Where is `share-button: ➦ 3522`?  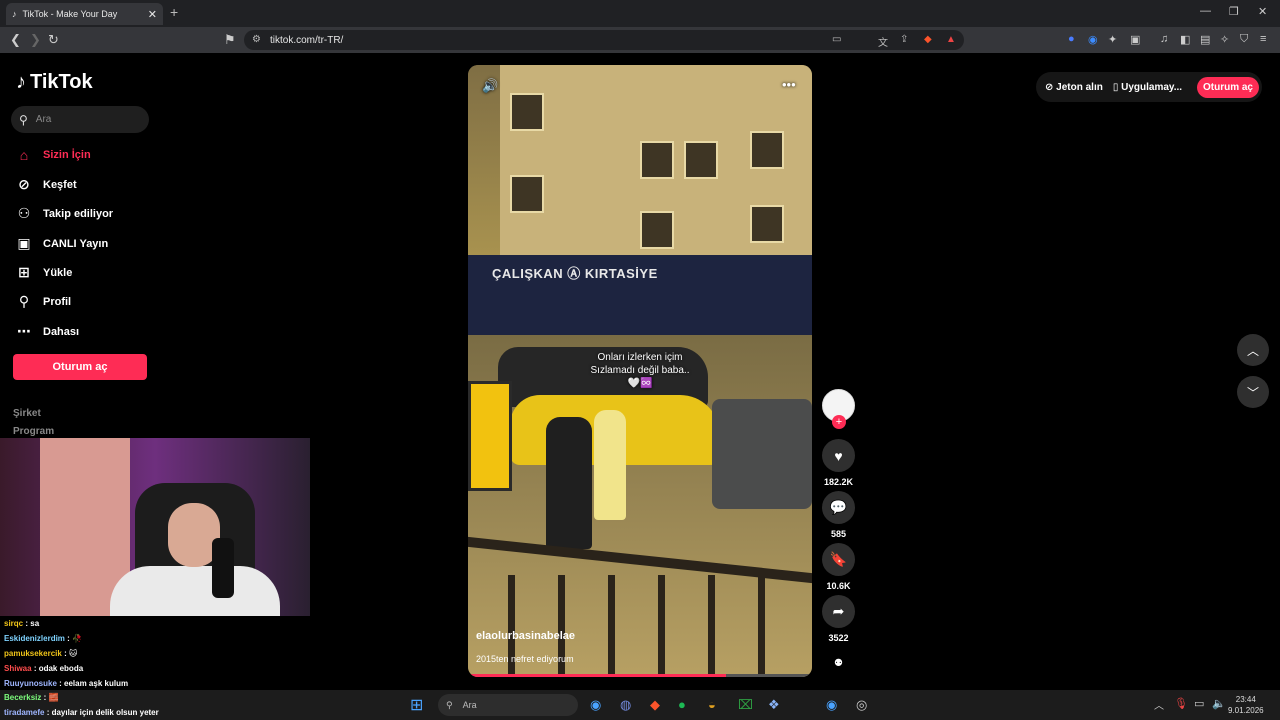 share-button: ➦ 3522 is located at coordinates (838, 619).